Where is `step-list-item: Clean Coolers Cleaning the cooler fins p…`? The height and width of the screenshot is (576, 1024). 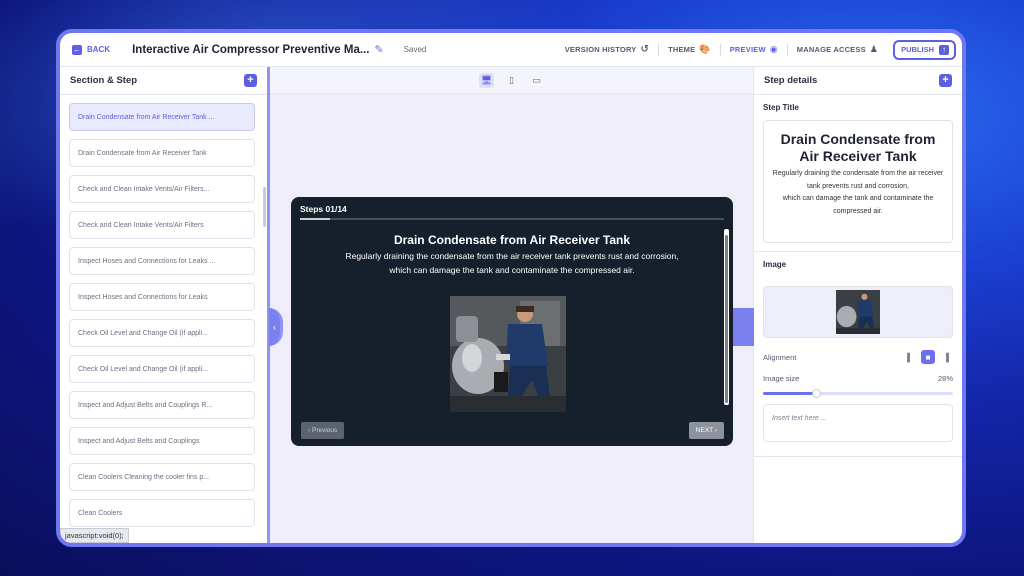 step-list-item: Clean Coolers Cleaning the cooler fins p… is located at coordinates (162, 477).